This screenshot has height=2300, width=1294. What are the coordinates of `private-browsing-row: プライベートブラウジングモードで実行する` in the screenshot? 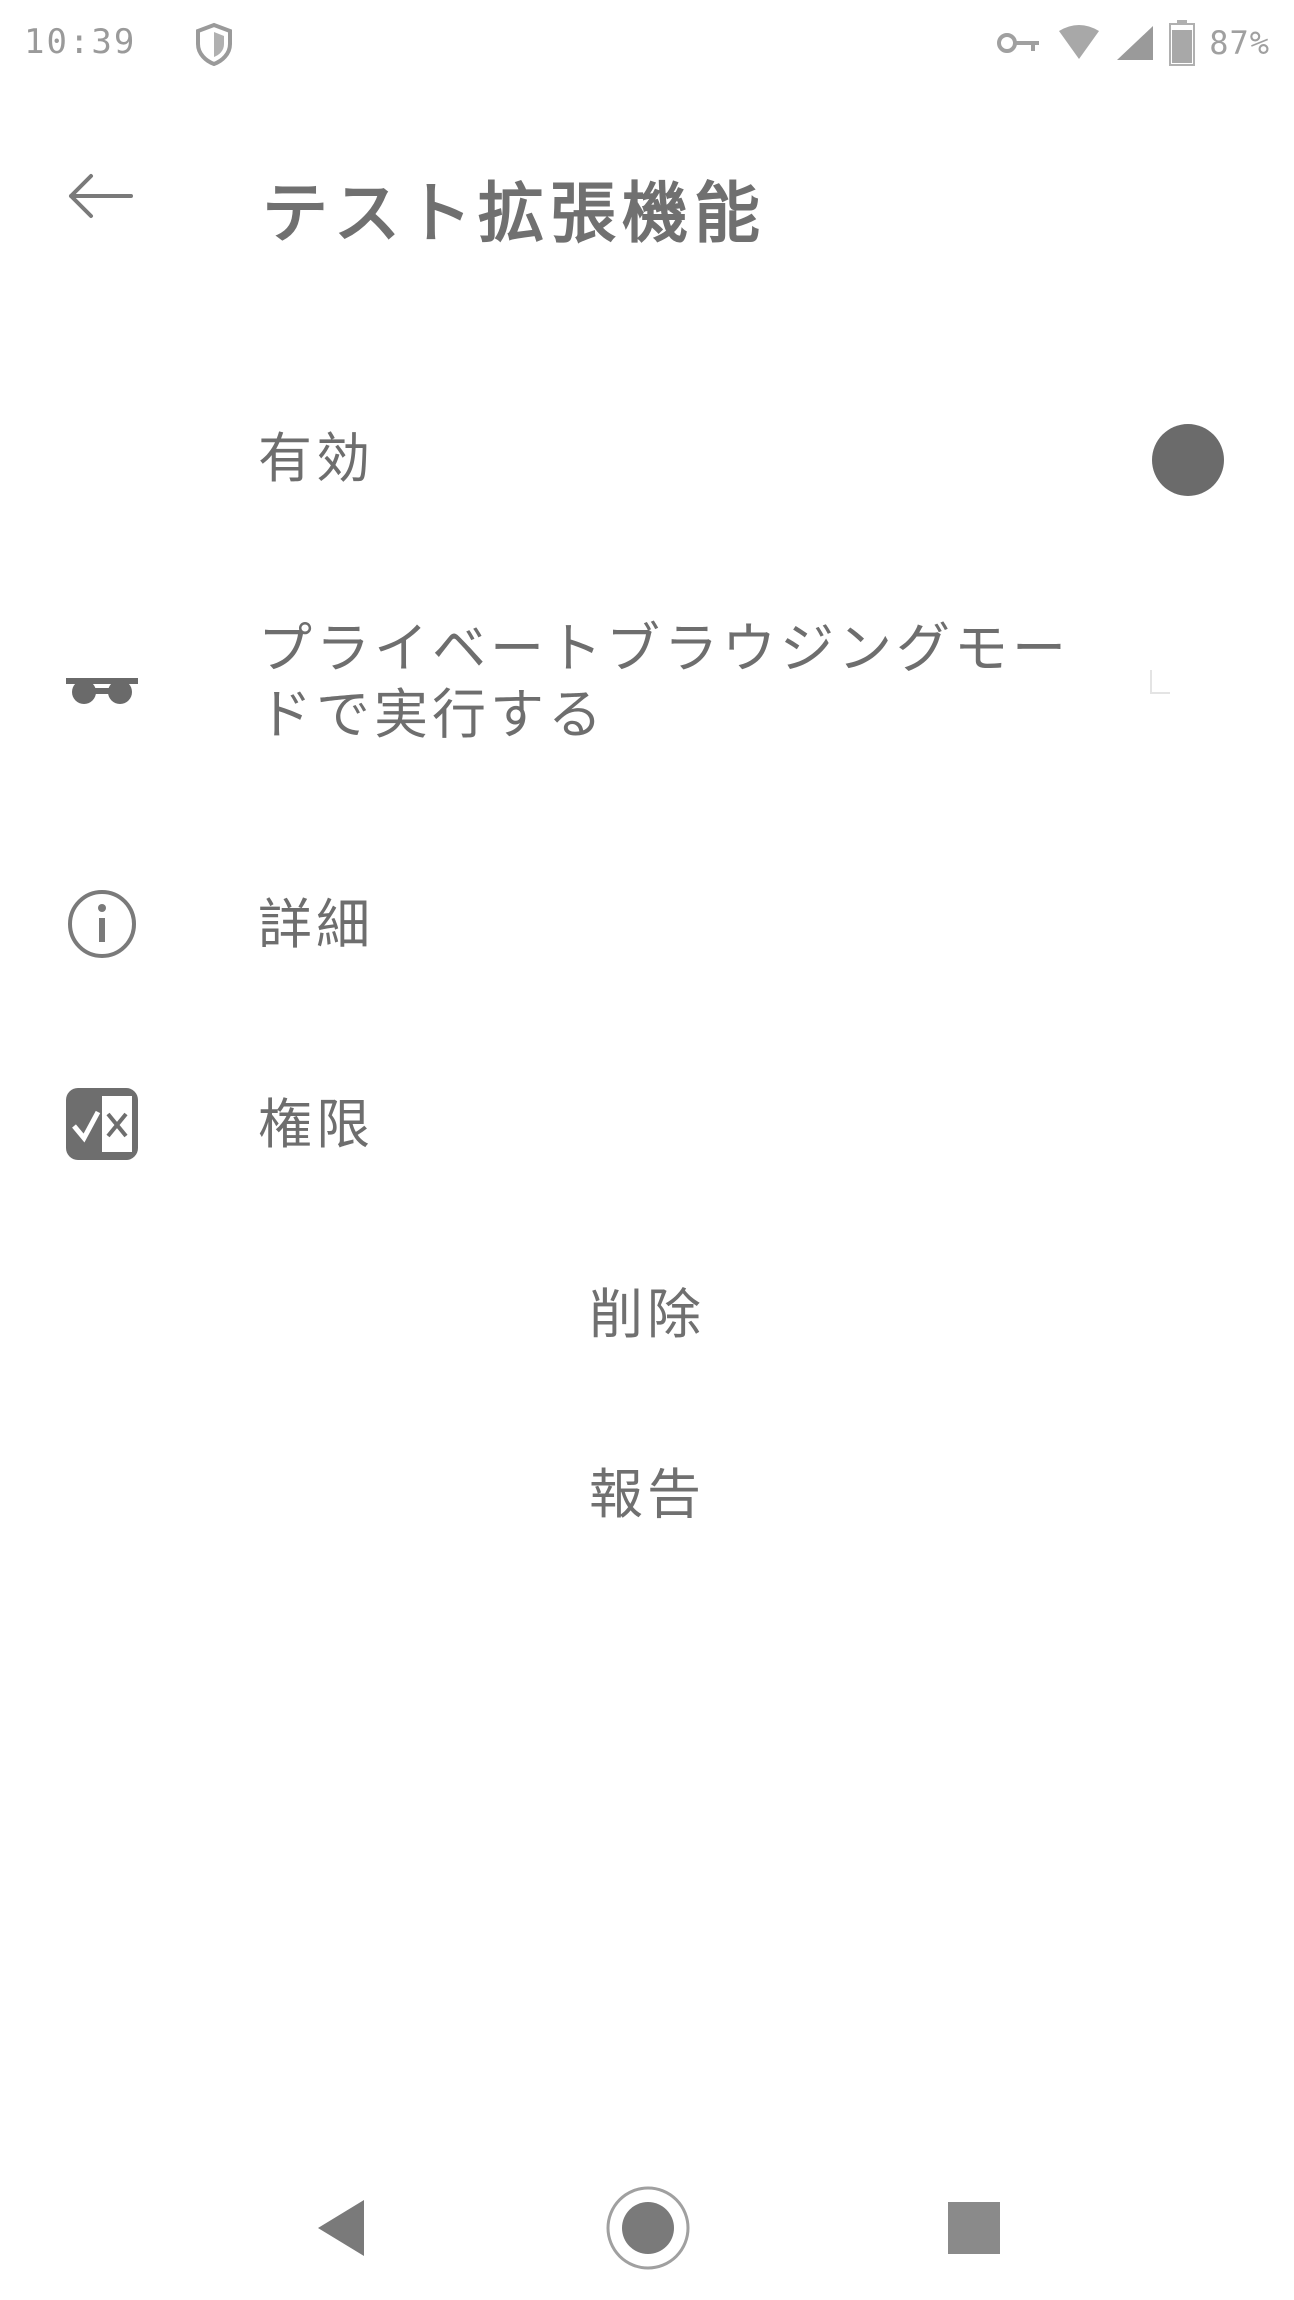 It's located at (647, 685).